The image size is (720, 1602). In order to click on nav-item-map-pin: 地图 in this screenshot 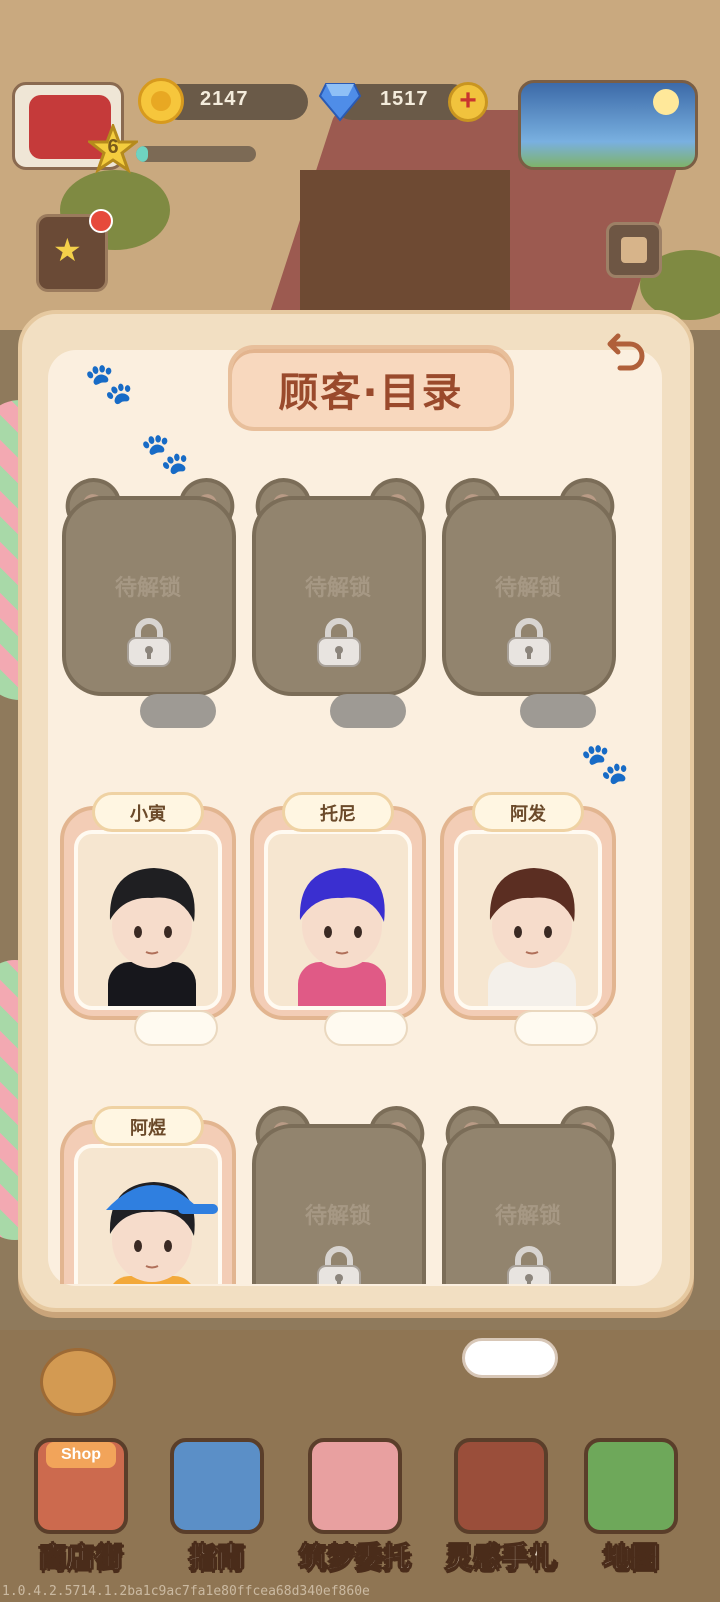, I will do `click(631, 1504)`.